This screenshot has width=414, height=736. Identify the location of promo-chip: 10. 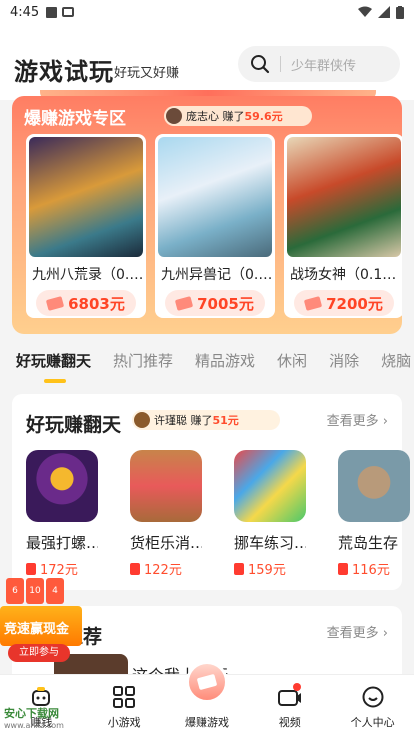
(35, 591).